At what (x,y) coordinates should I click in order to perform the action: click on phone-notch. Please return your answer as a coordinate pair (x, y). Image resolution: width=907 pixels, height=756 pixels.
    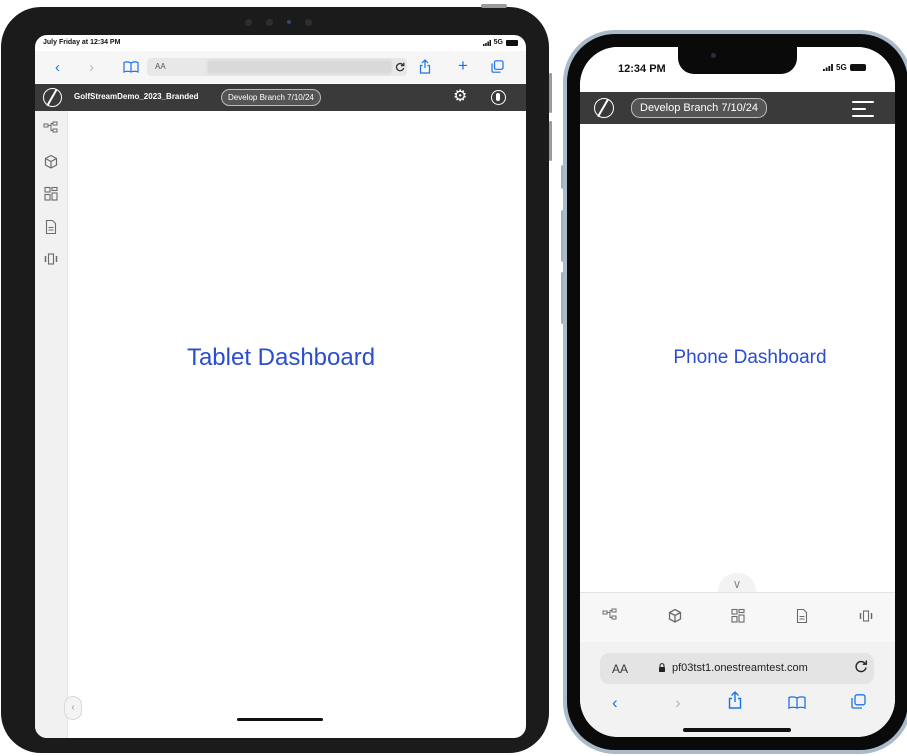
    Looking at the image, I should click on (737, 60).